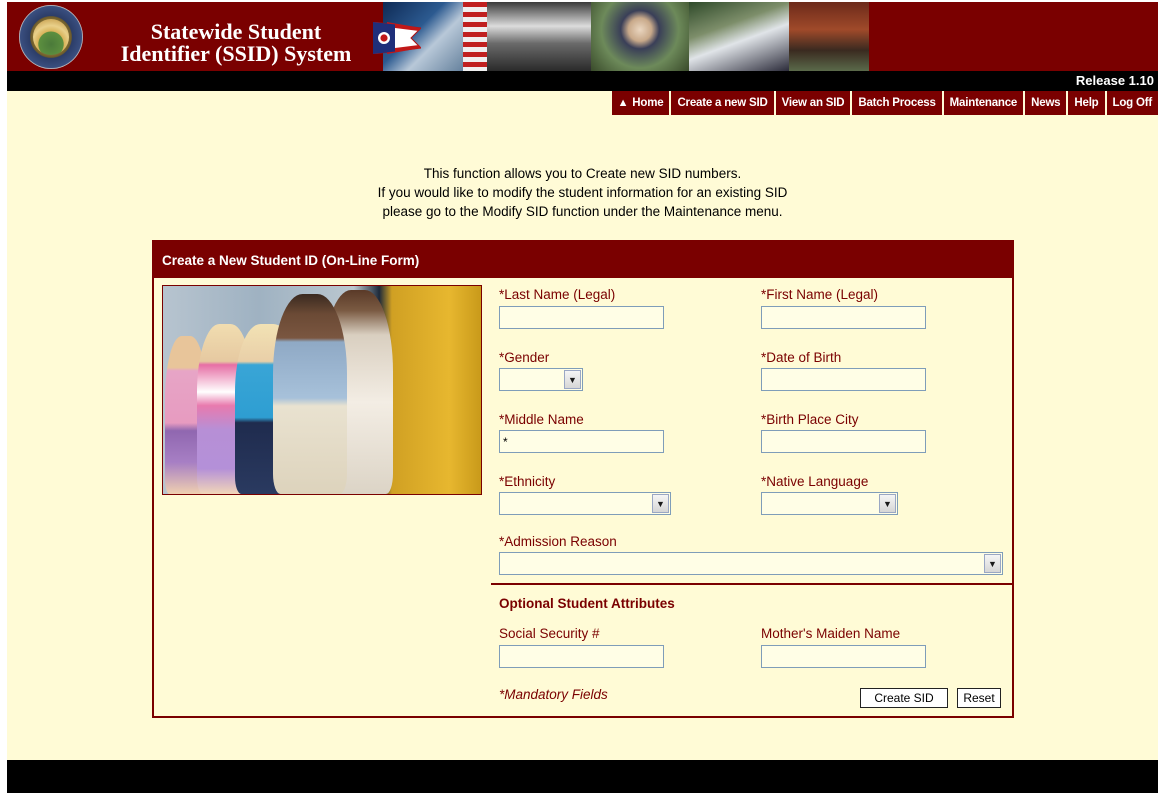  I want to click on seal-emblem, so click(51, 37).